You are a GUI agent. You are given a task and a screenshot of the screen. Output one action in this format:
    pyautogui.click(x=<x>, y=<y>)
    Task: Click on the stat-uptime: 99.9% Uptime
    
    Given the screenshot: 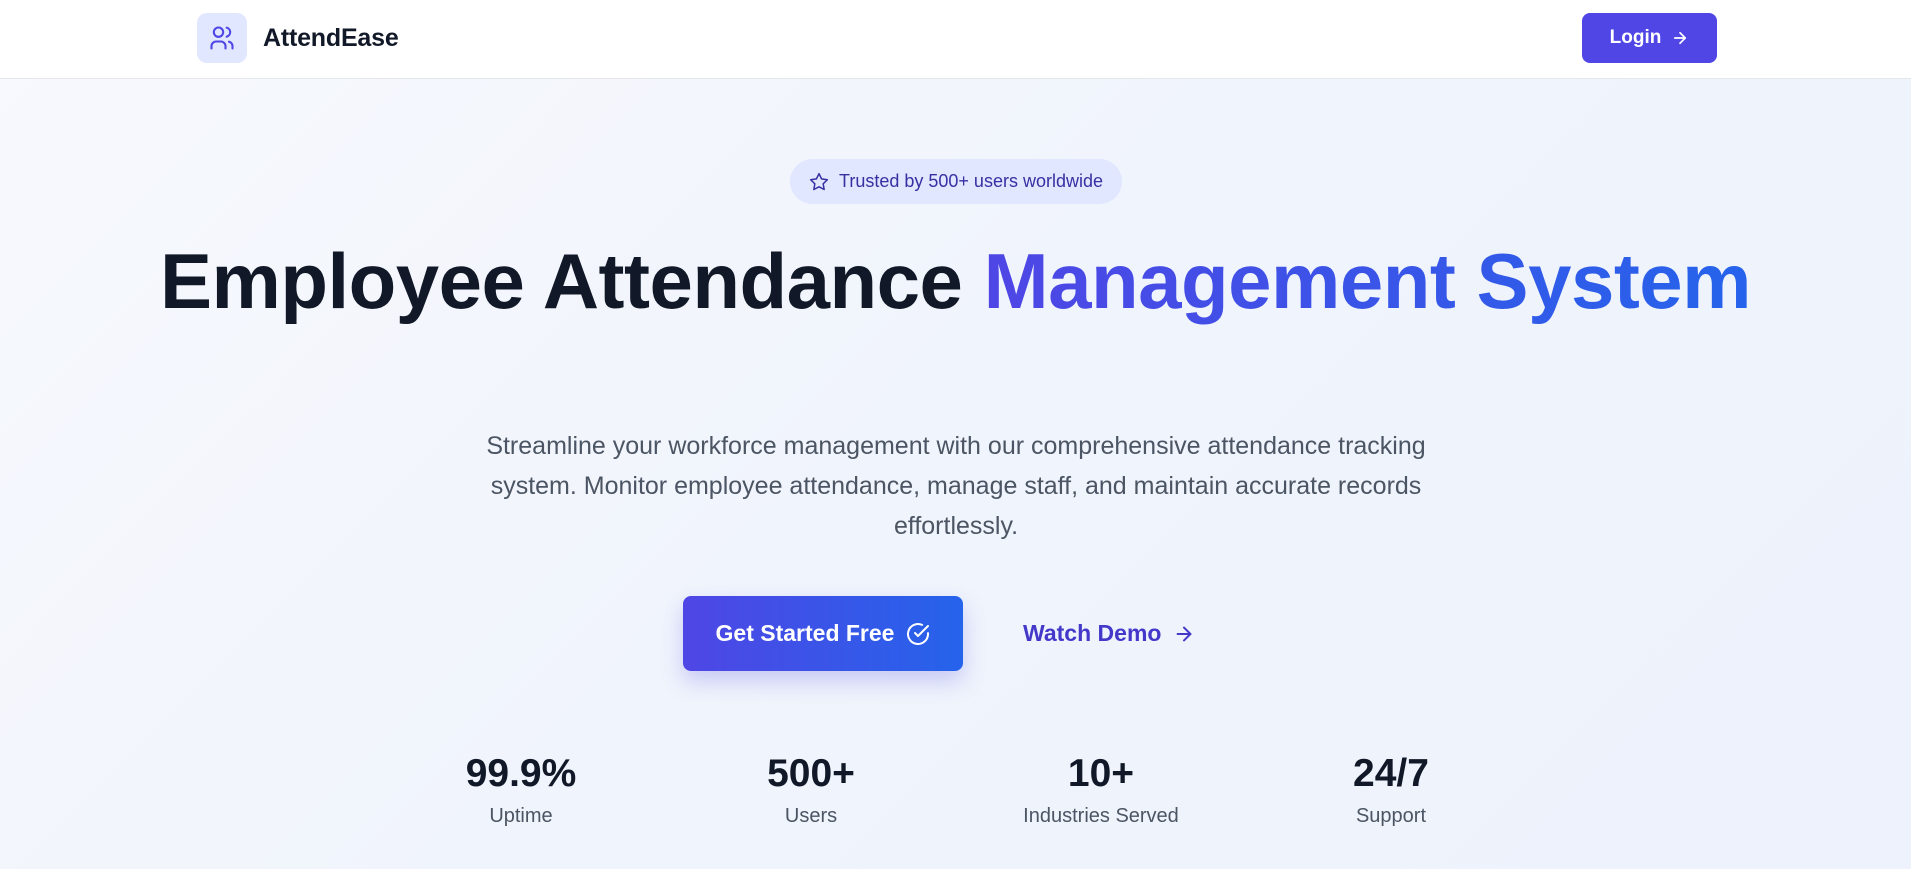 What is the action you would take?
    pyautogui.click(x=521, y=795)
    